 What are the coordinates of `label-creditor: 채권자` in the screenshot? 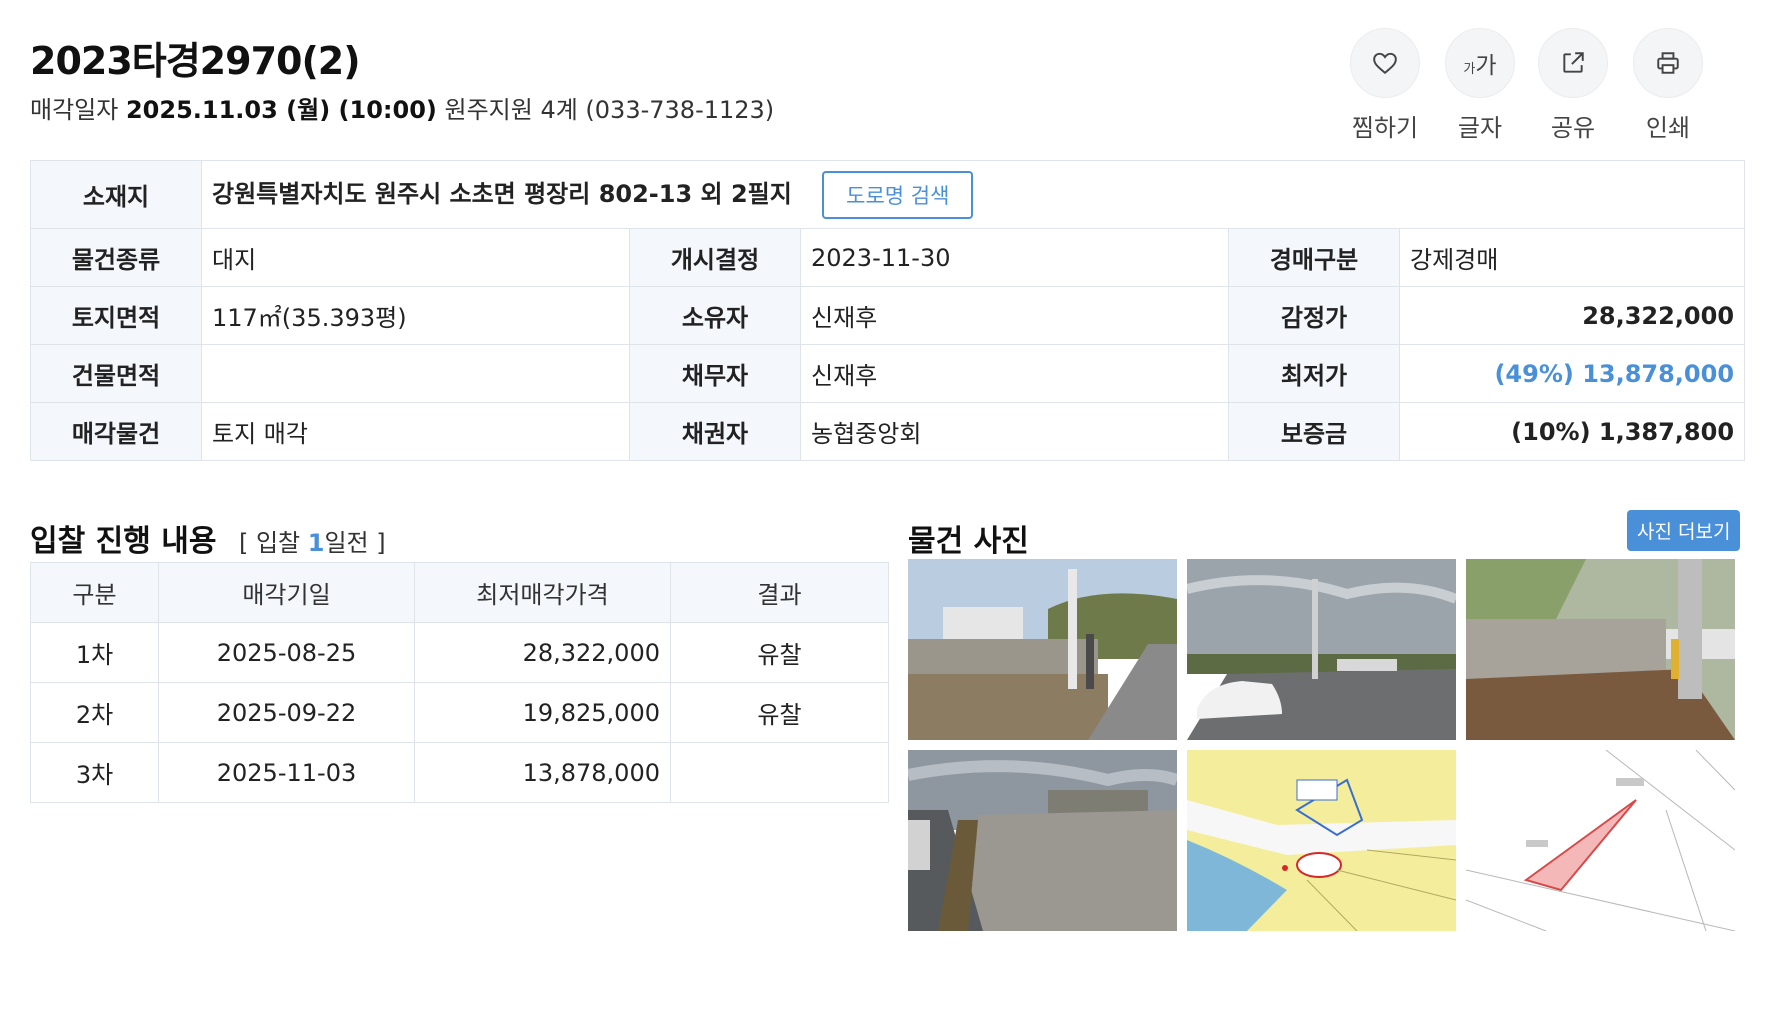 It's located at (715, 431).